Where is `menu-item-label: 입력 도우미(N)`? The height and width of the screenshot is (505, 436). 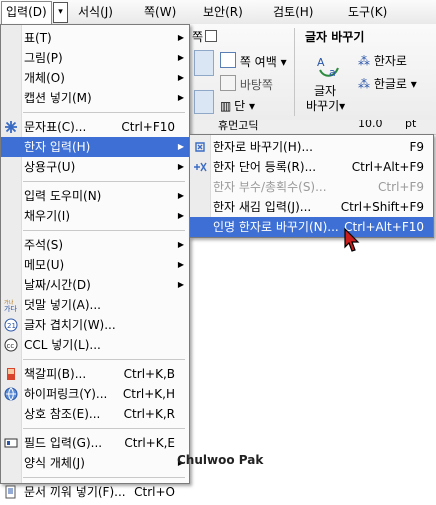
menu-item-label: 입력 도우미(N) is located at coordinates (63, 196).